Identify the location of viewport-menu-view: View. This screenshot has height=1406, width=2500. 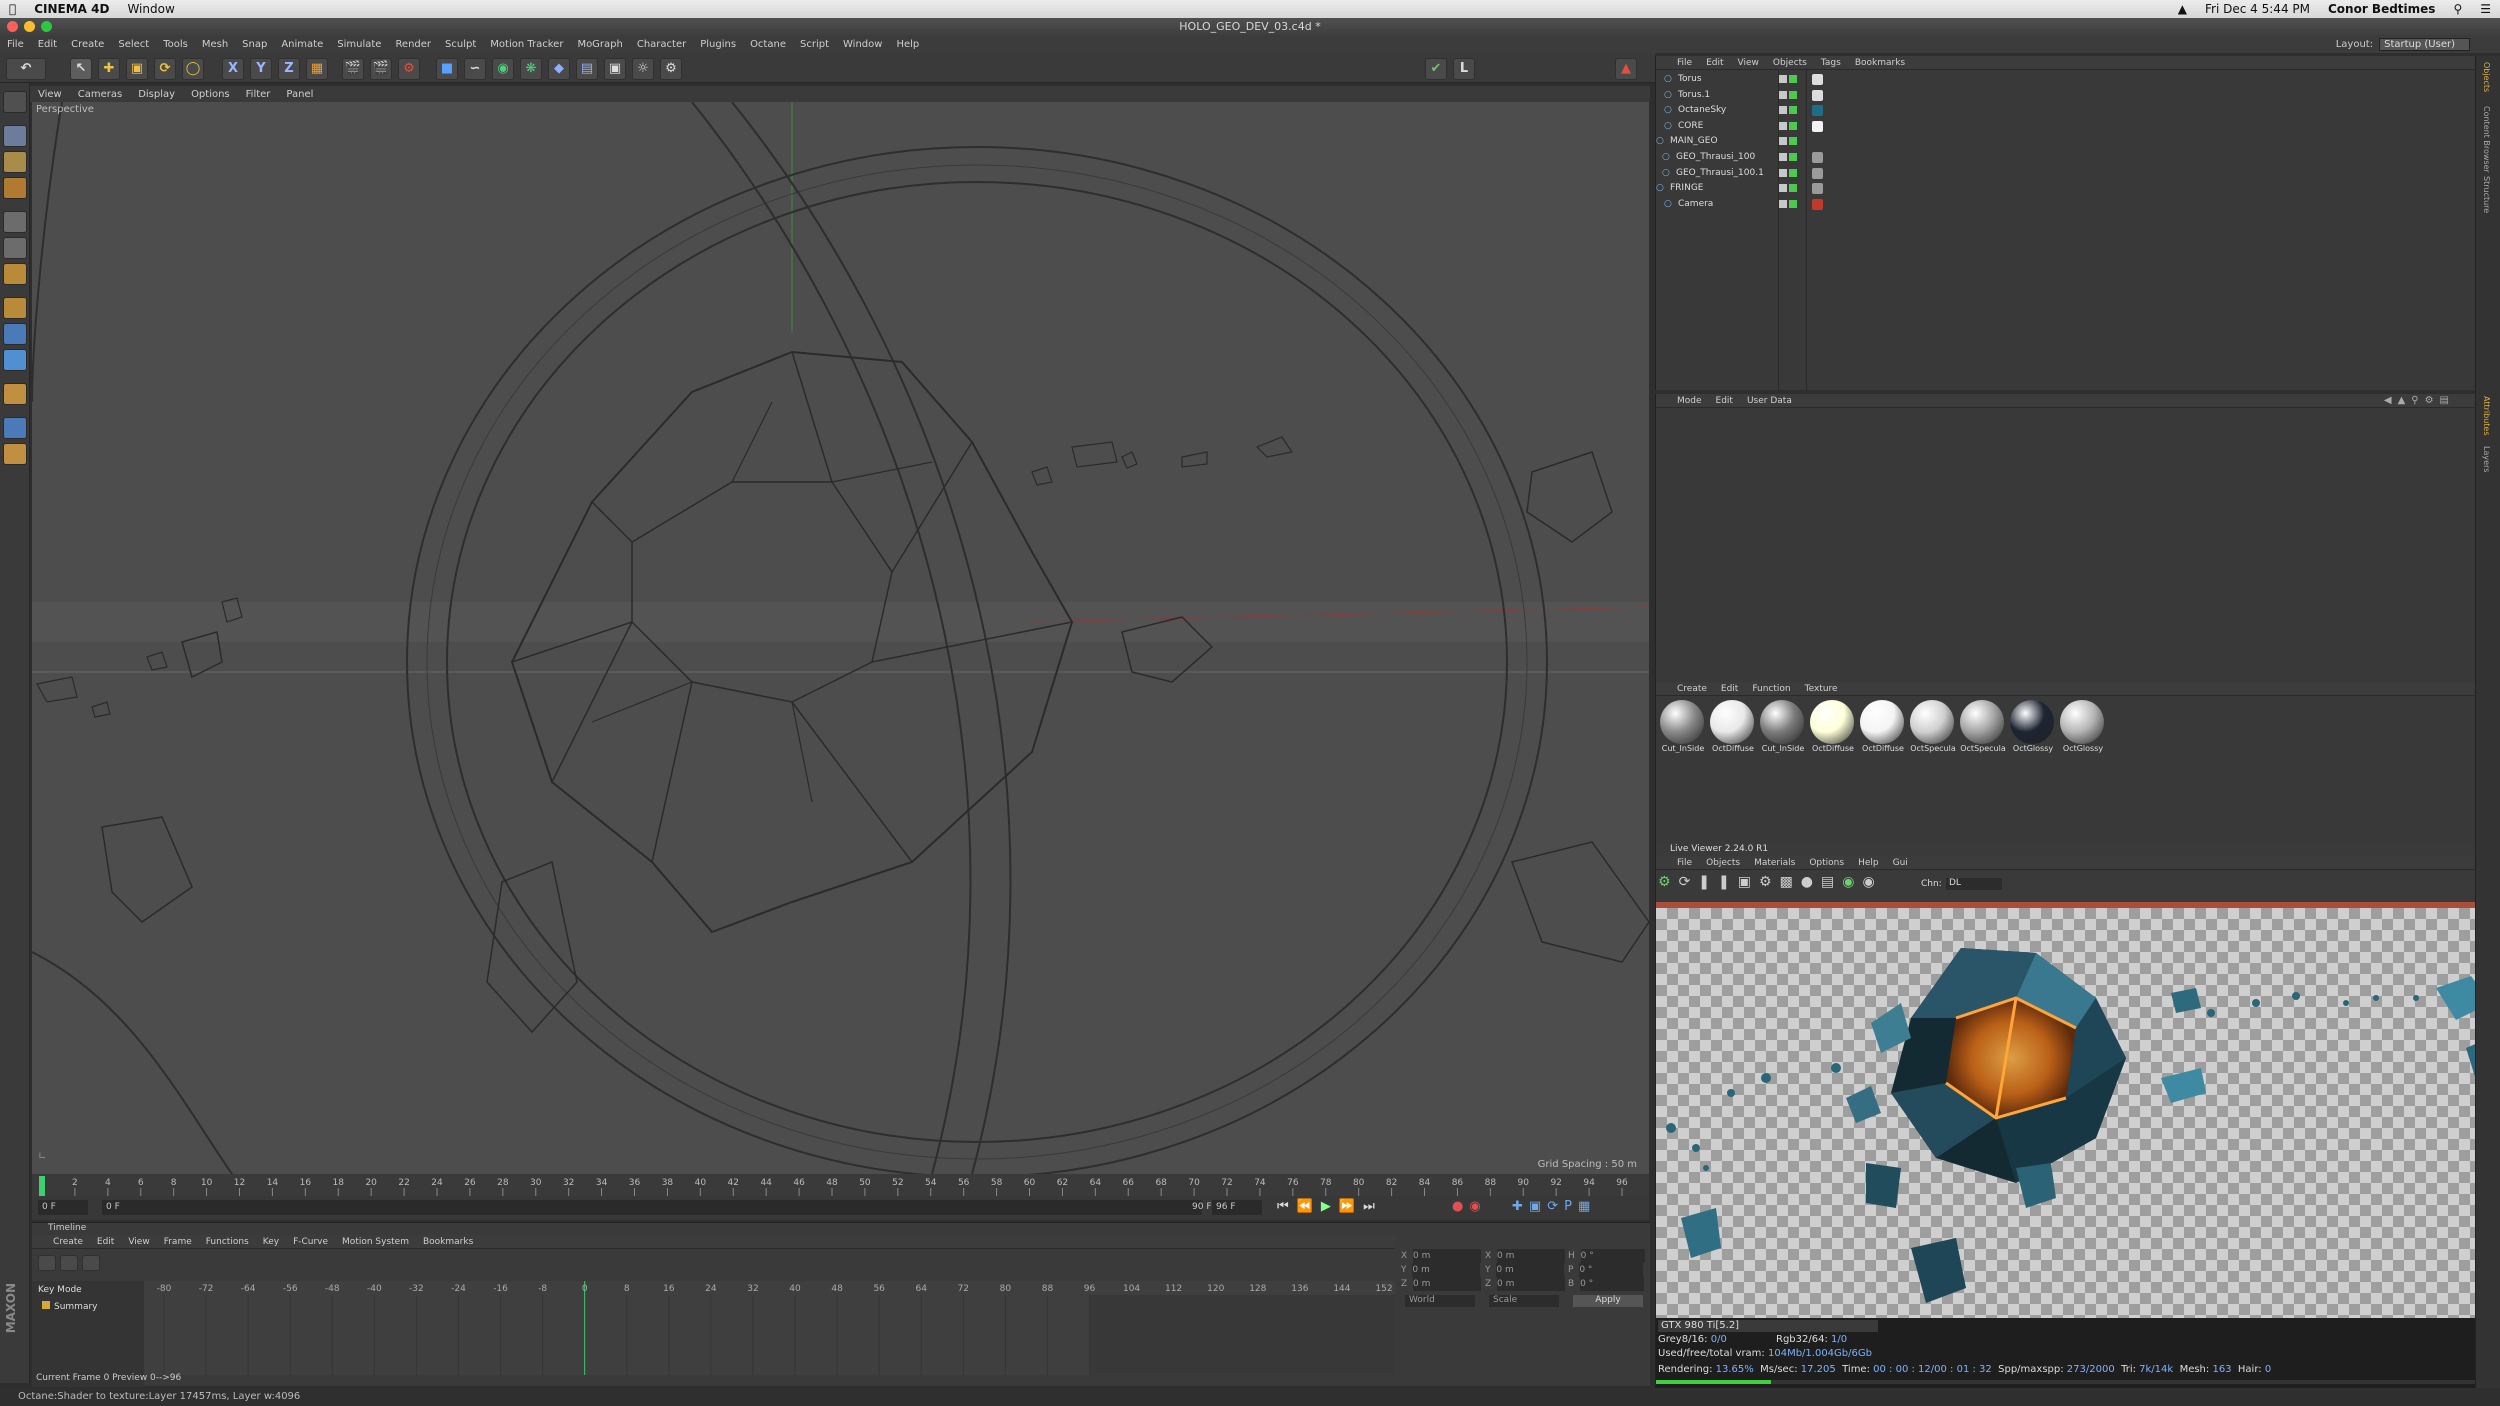
(50, 94).